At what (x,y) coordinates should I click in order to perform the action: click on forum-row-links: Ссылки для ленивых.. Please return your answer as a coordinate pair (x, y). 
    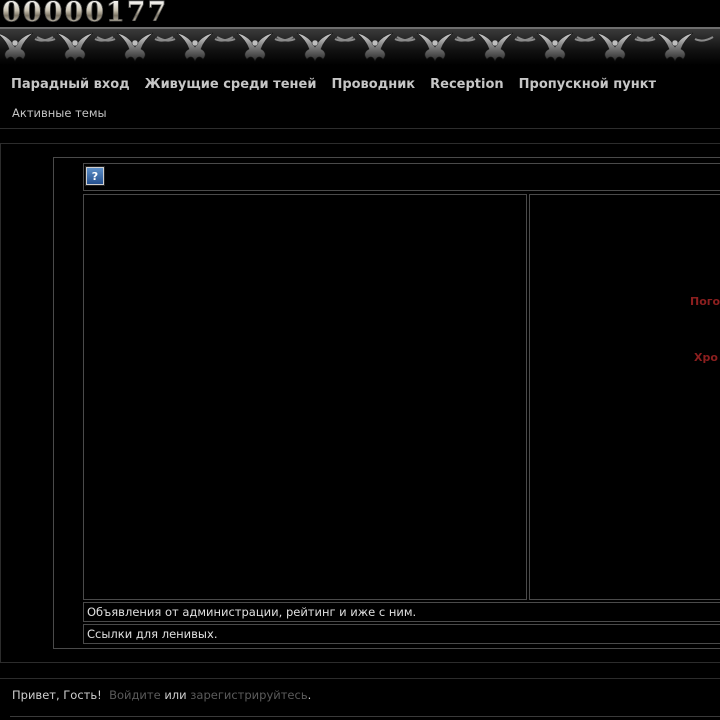
    Looking at the image, I should click on (401, 634).